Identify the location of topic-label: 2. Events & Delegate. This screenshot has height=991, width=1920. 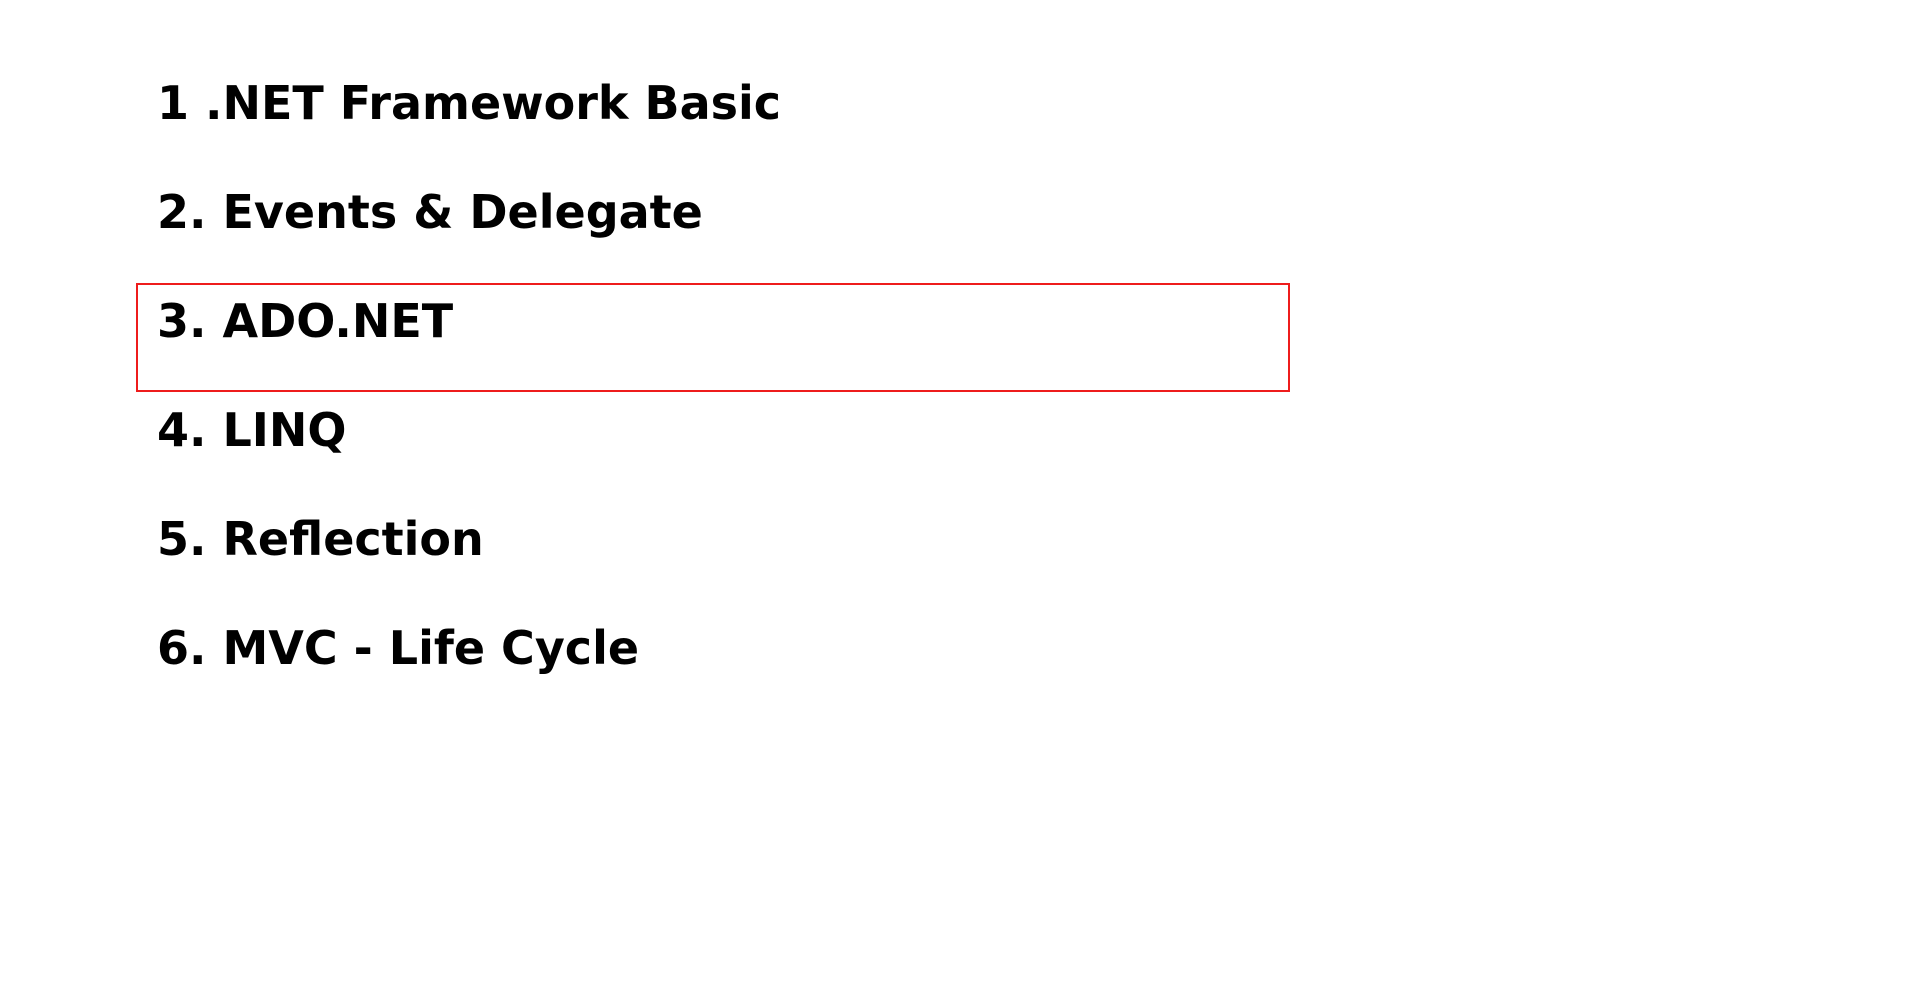
(430, 212).